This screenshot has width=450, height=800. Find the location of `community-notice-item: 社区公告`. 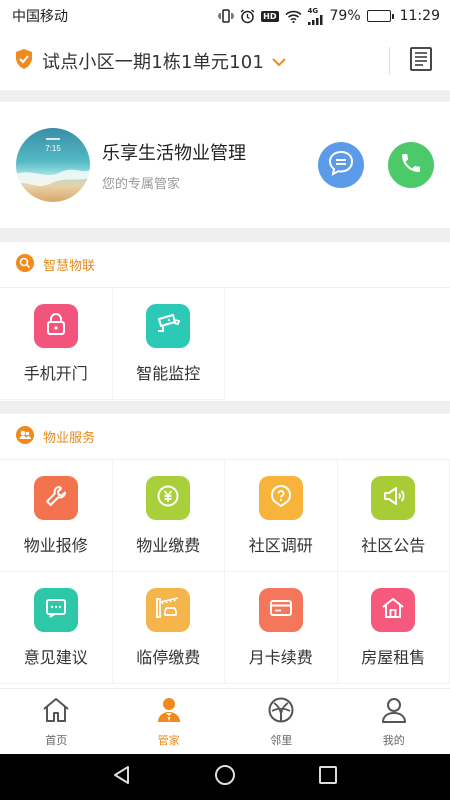

community-notice-item: 社区公告 is located at coordinates (393, 516).